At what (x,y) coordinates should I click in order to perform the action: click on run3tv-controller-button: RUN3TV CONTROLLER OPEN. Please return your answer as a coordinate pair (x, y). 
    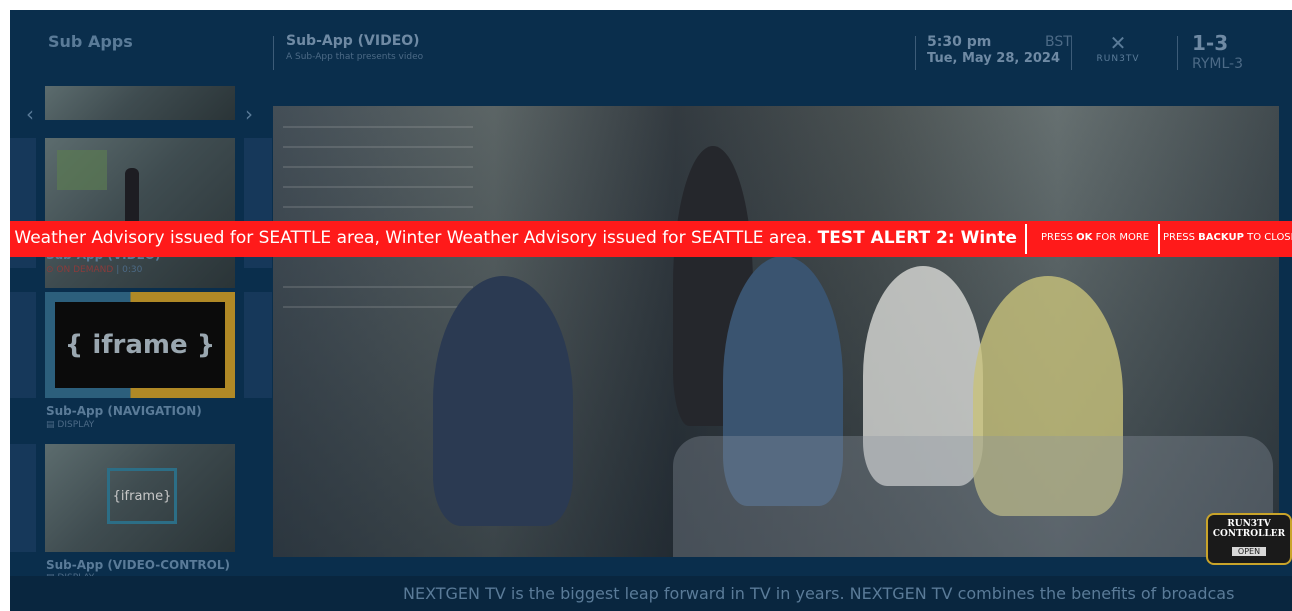
    Looking at the image, I should click on (1249, 539).